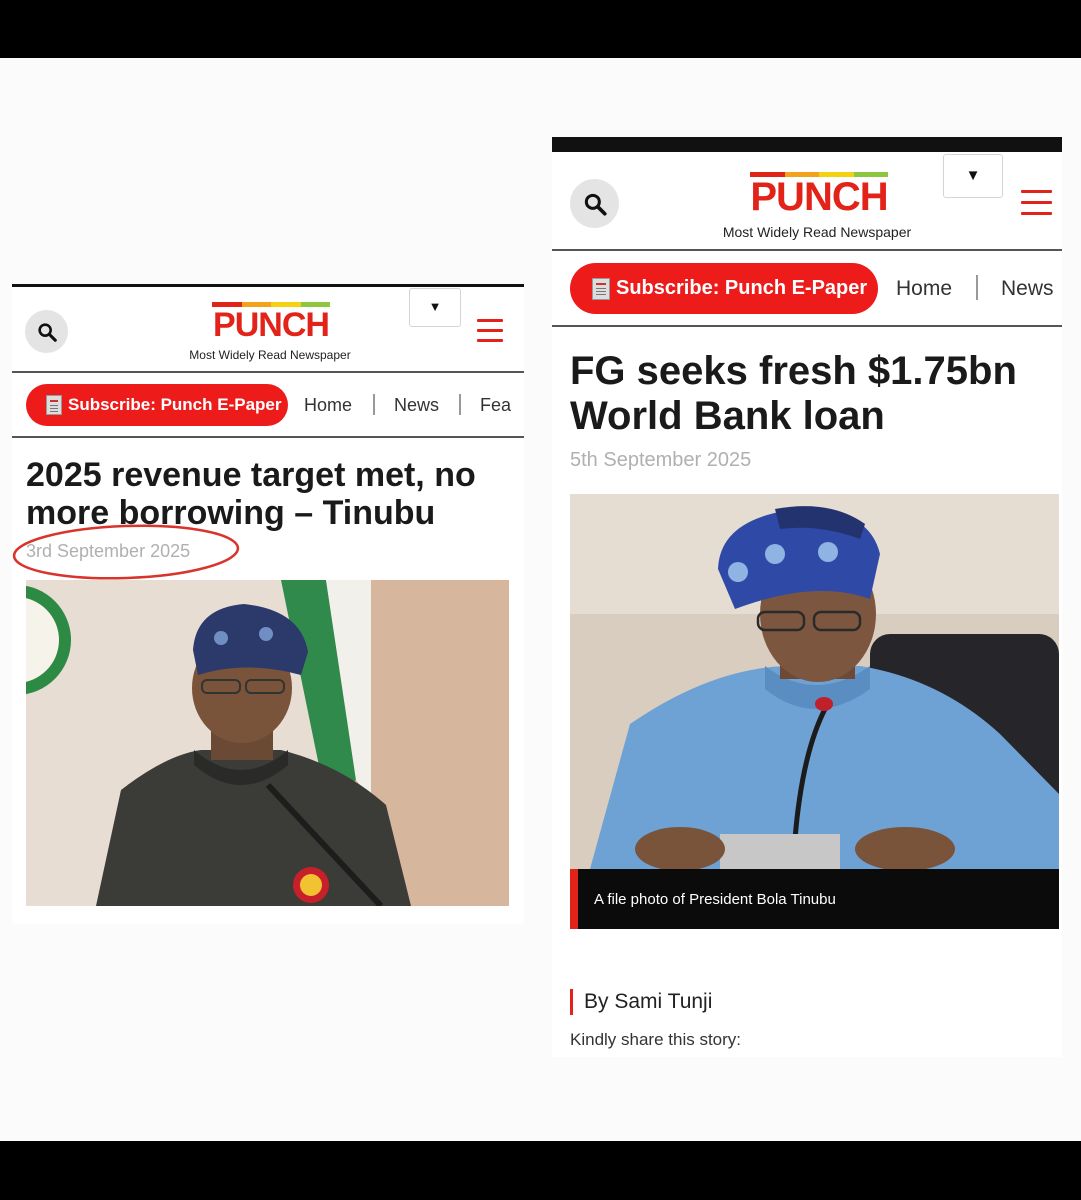 The width and height of the screenshot is (1081, 1200). I want to click on article-headline: FG seeks fresh $1.75bn World Bank loan, so click(793, 393).